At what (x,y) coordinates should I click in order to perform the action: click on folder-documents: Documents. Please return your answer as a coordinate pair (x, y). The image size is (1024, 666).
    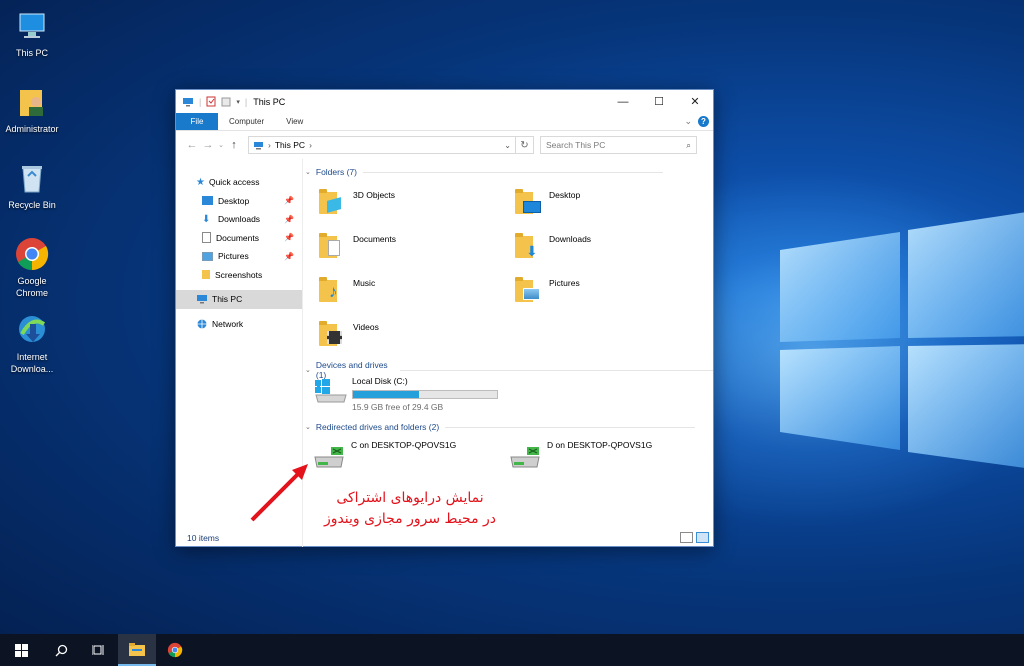
    Looking at the image, I should click on (417, 250).